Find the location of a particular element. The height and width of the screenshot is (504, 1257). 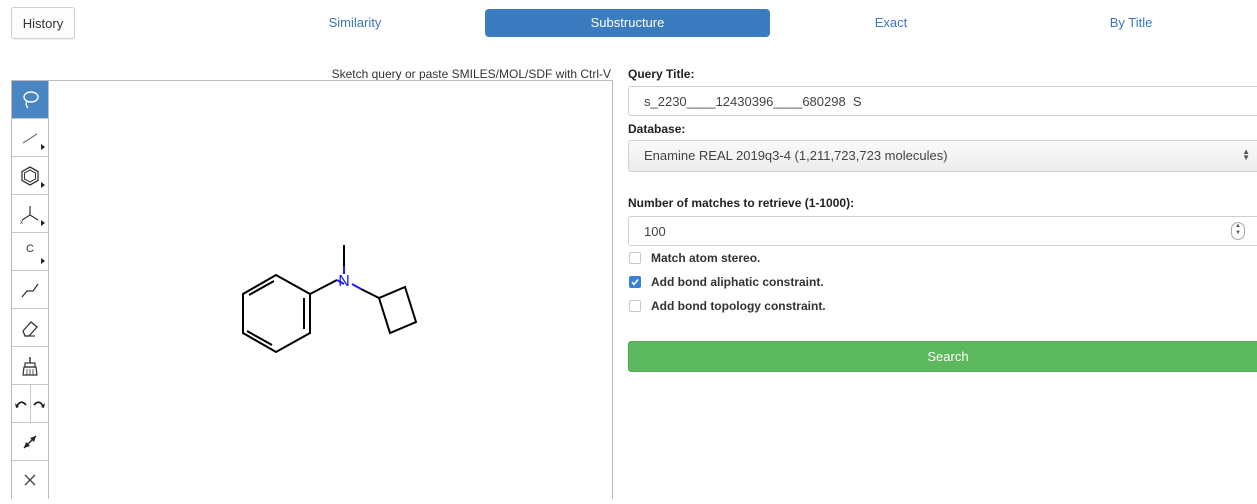

reaction-arrow-tool is located at coordinates (30, 442).